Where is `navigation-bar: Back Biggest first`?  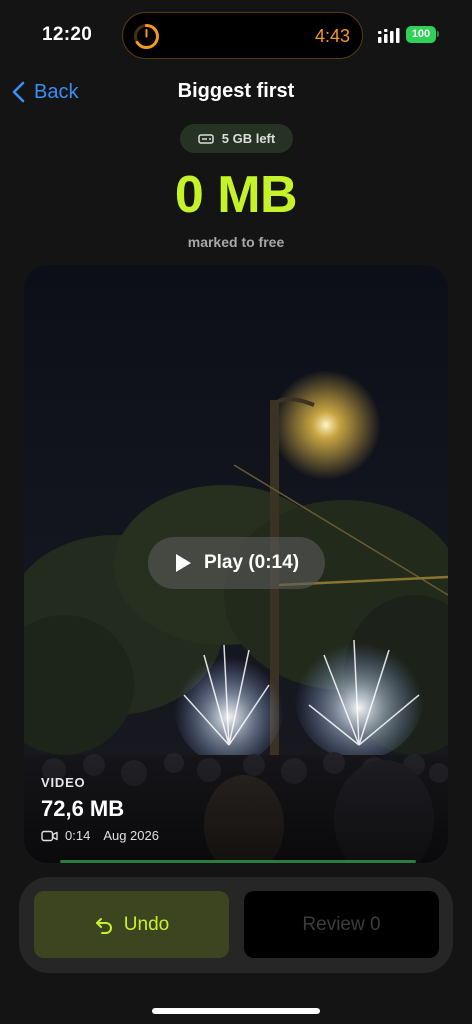
navigation-bar: Back Biggest first is located at coordinates (236, 92).